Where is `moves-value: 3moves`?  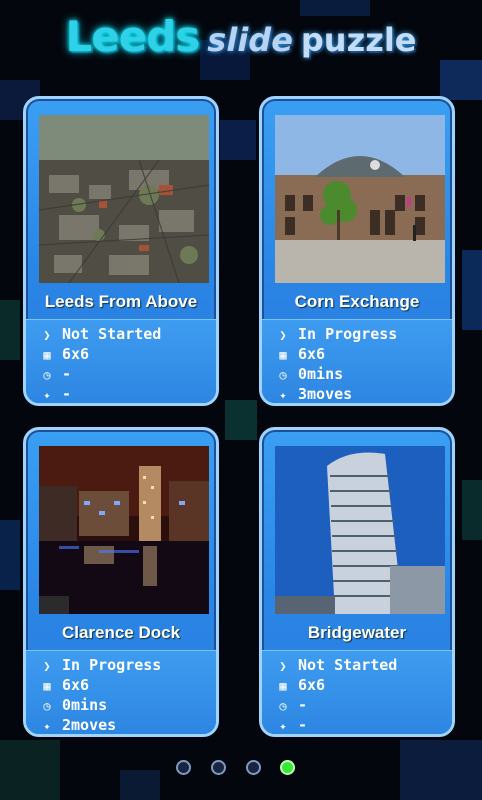
moves-value: 3moves is located at coordinates (325, 394).